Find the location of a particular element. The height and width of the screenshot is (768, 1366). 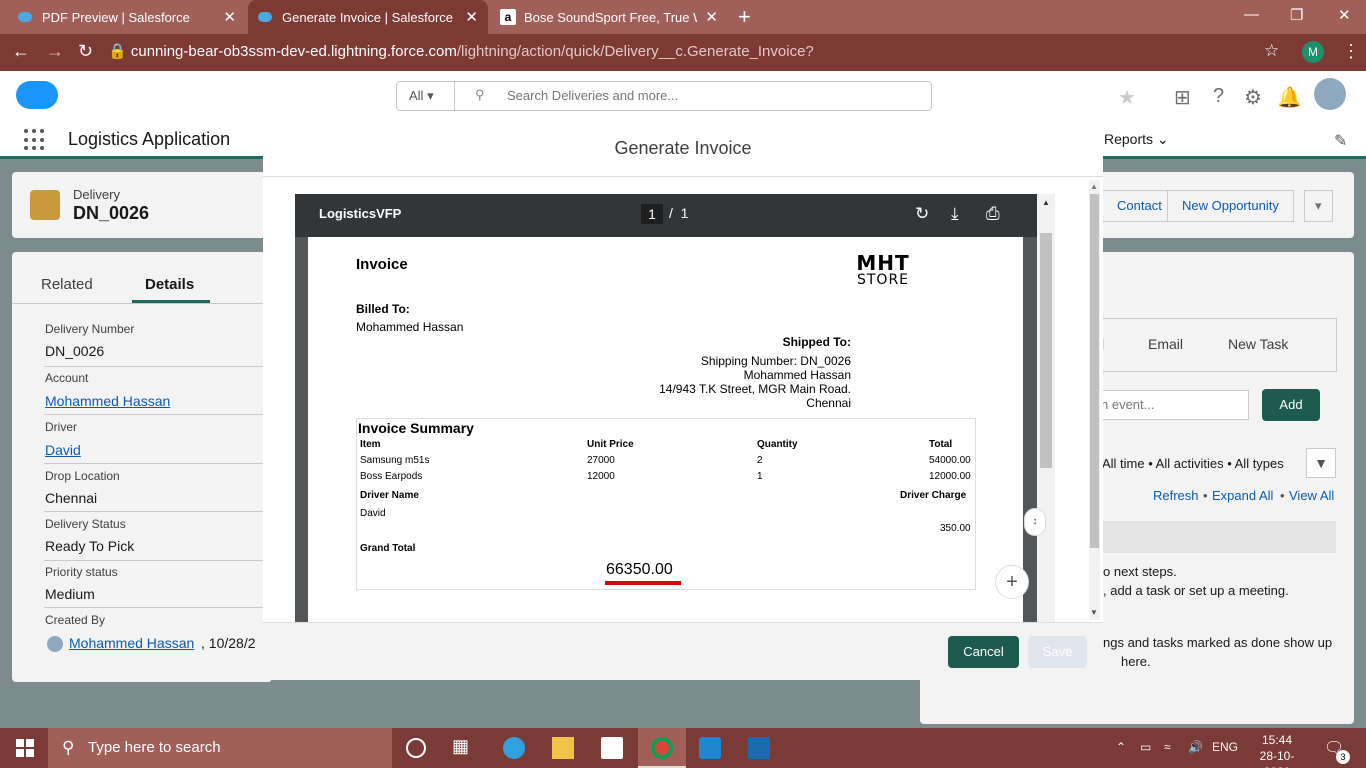

field-created-by-link: Mohammed Hassan is located at coordinates (131, 643).